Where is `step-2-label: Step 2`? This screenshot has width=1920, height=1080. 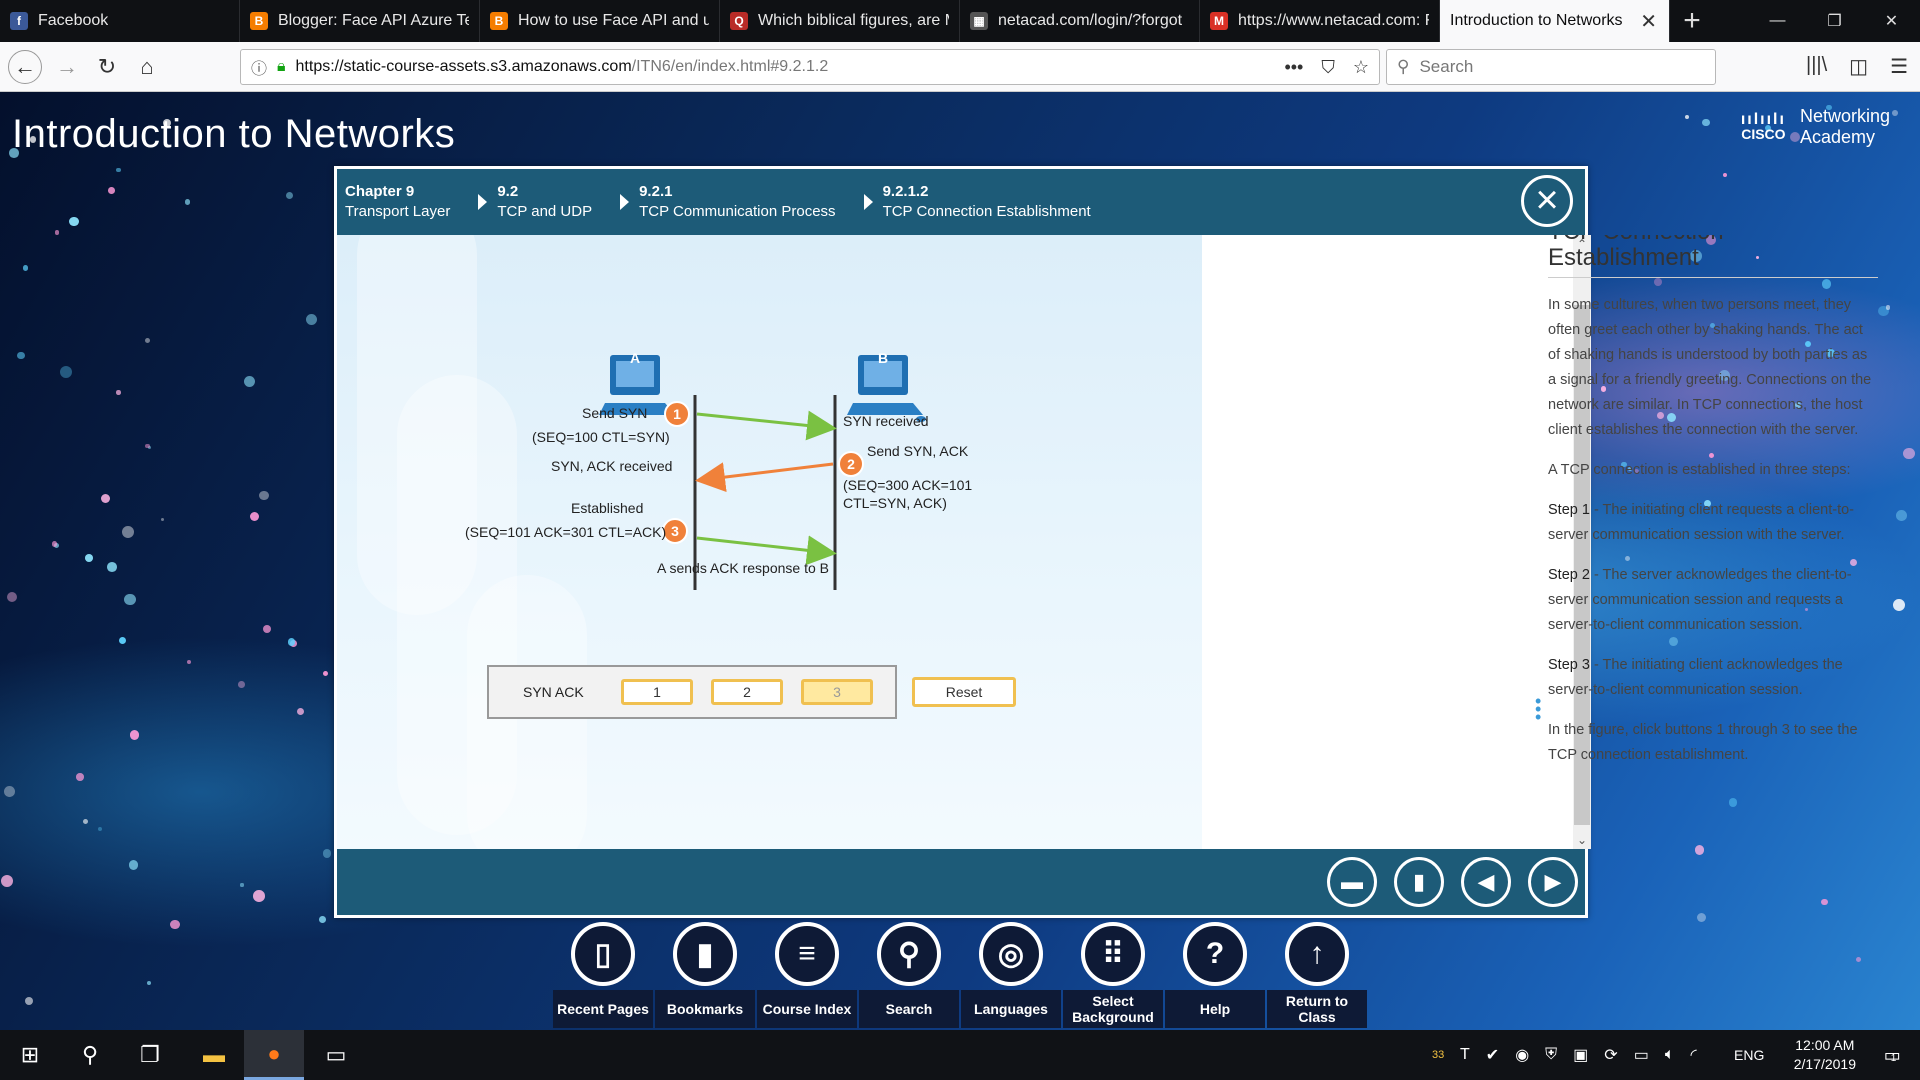 step-2-label: Step 2 is located at coordinates (1569, 575).